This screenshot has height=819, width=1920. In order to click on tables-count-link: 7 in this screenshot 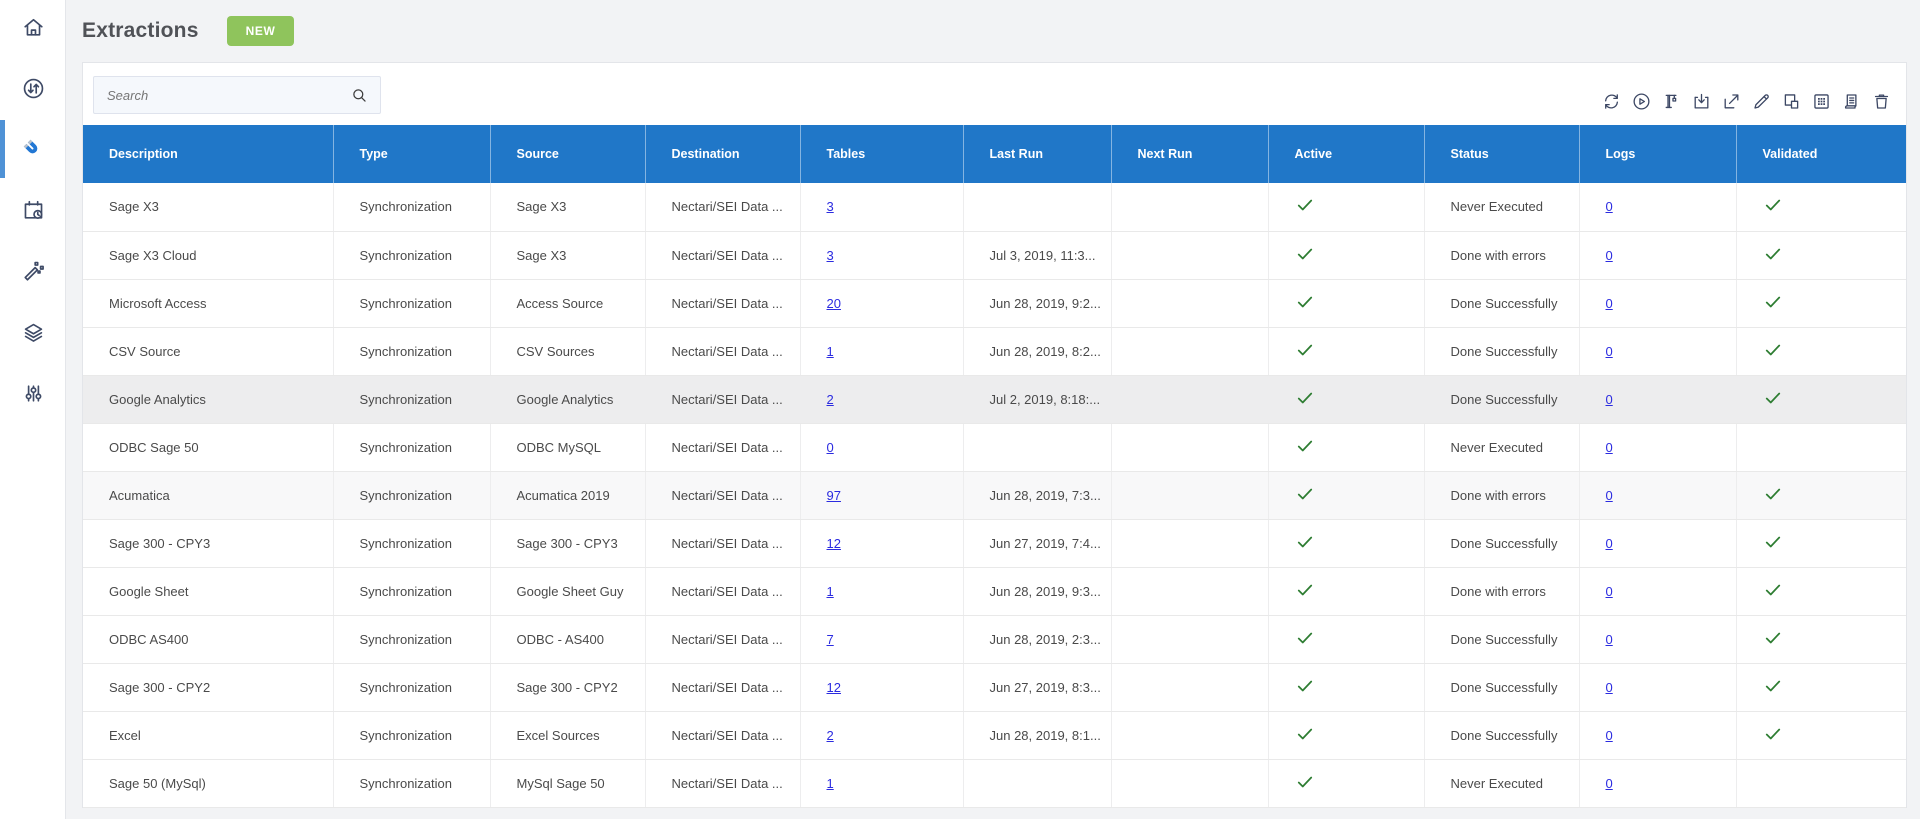, I will do `click(830, 639)`.